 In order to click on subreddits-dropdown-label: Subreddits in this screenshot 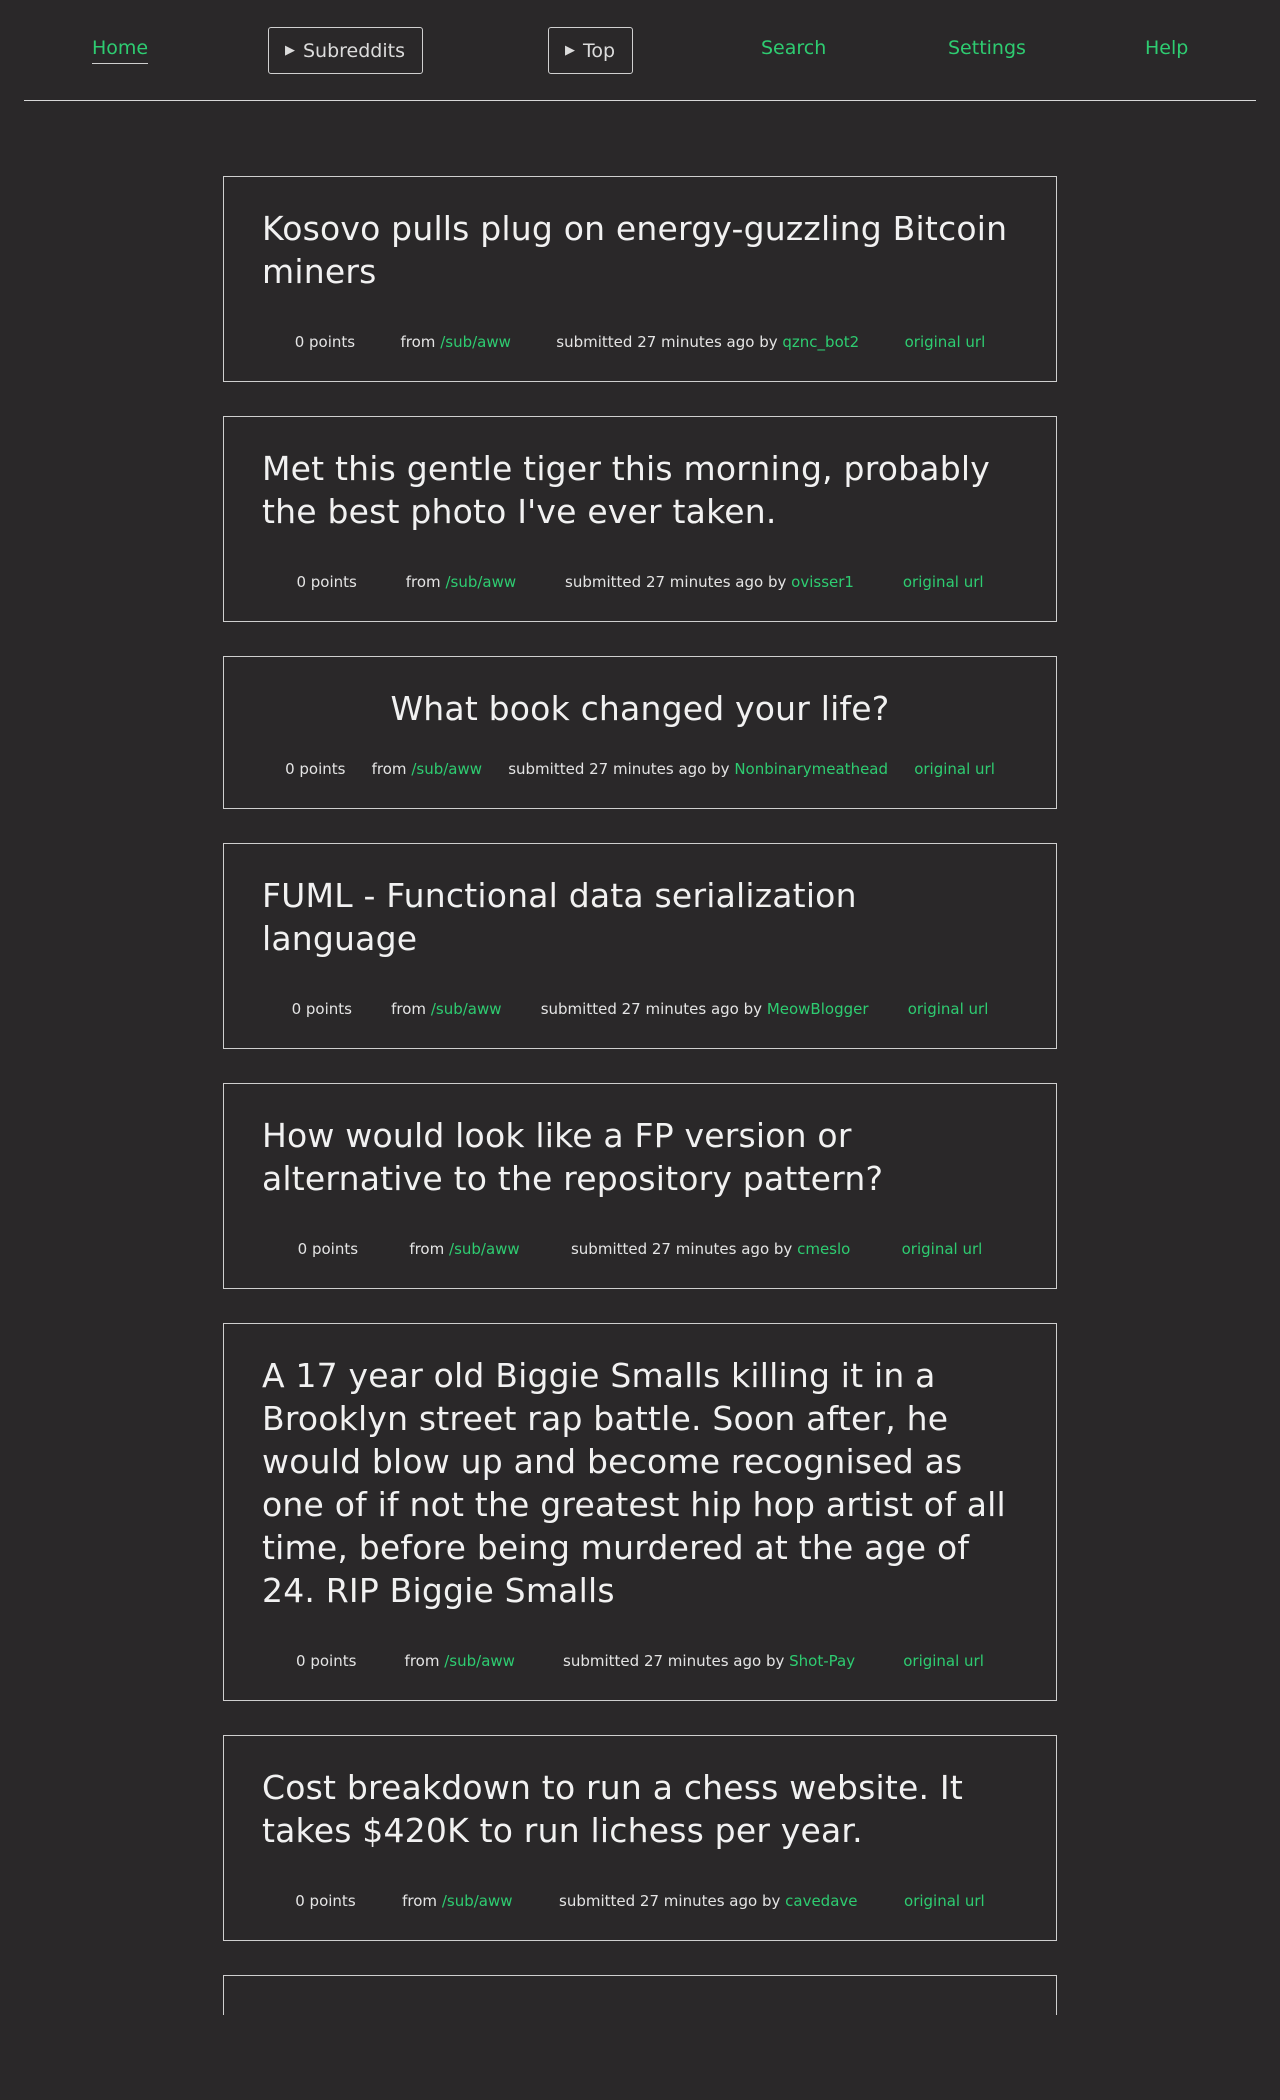, I will do `click(354, 50)`.